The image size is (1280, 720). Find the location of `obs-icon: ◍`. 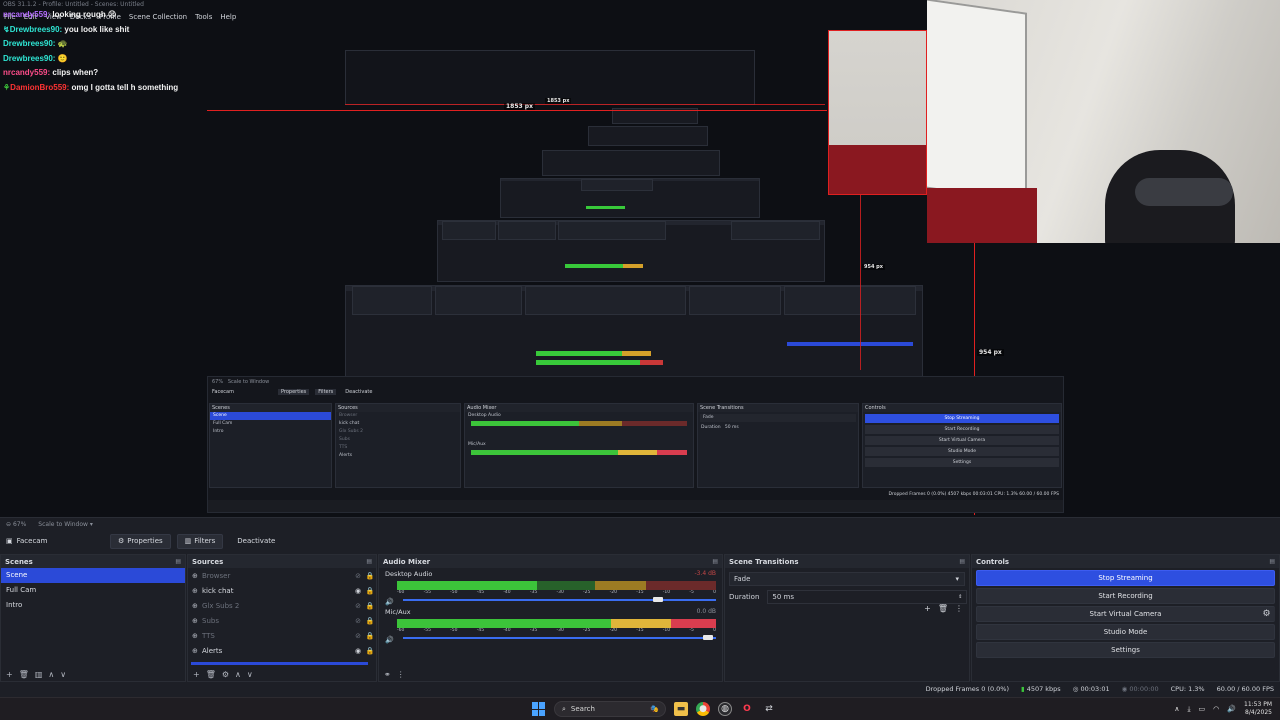

obs-icon: ◍ is located at coordinates (725, 709).